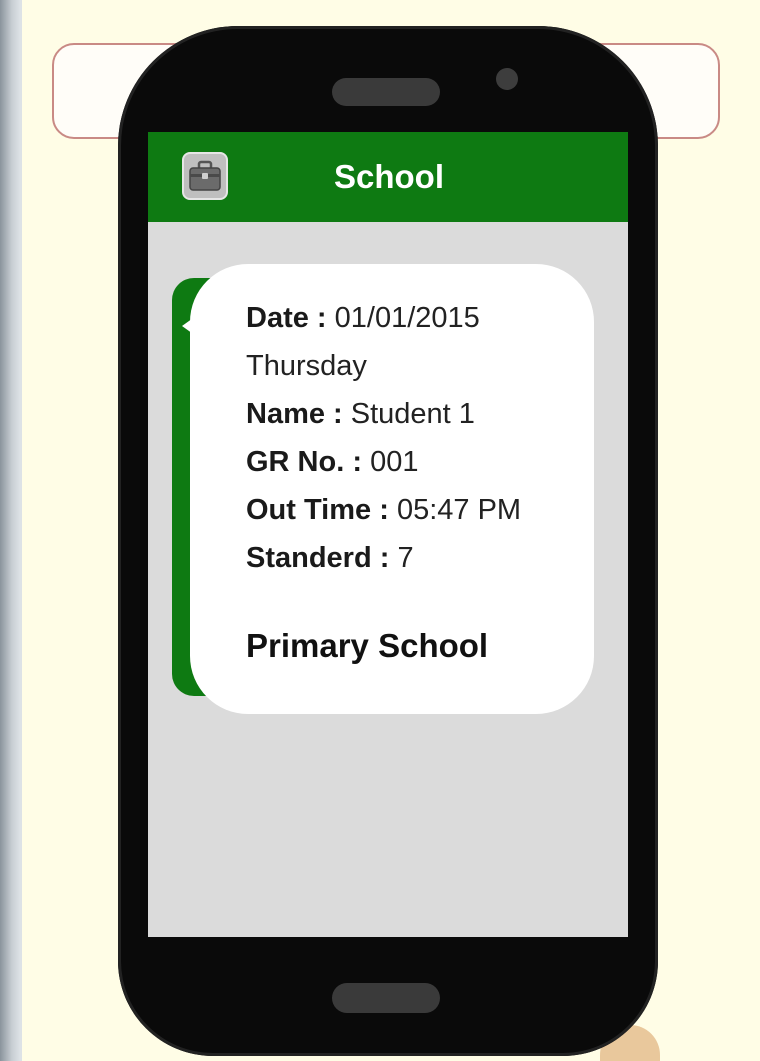 The image size is (760, 1061). I want to click on name-value: Student 1, so click(412, 414).